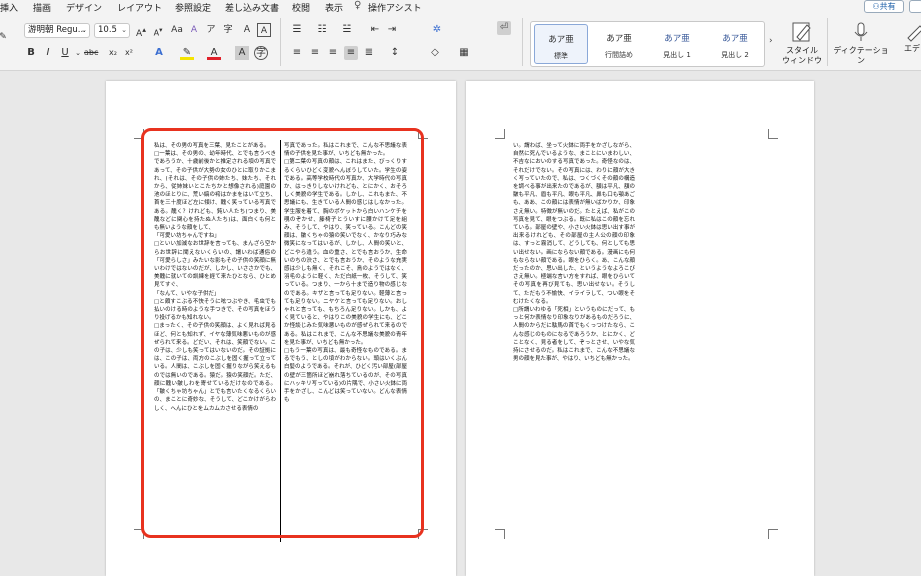  Describe the element at coordinates (193, 7) in the screenshot. I see `tab-references: 参照設定` at that location.